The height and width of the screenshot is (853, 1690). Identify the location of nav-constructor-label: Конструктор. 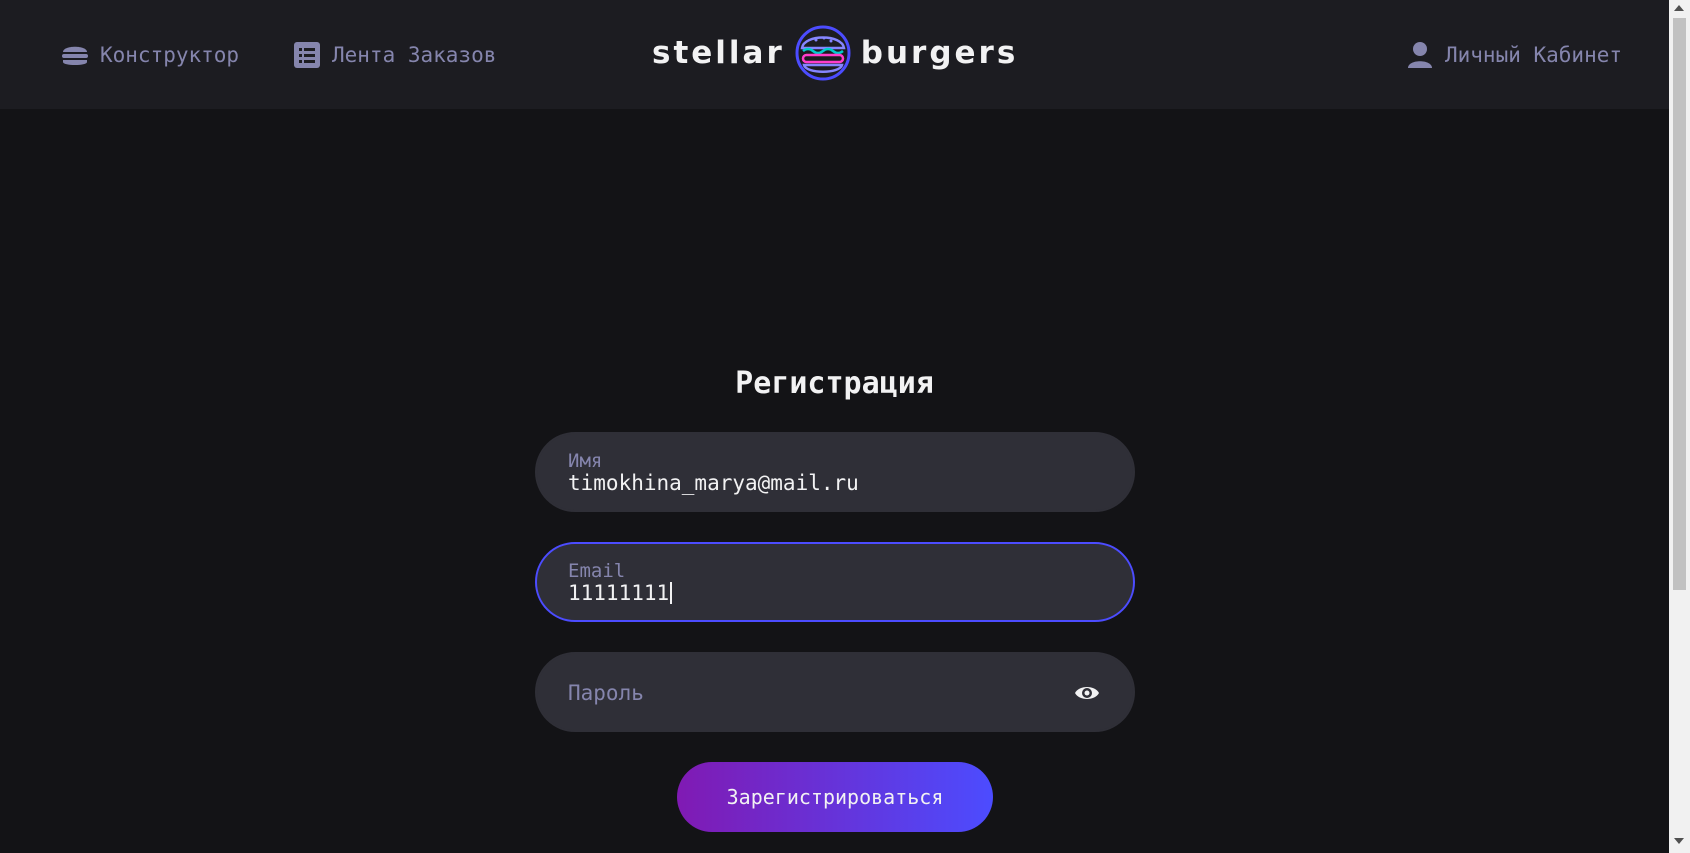
(170, 55).